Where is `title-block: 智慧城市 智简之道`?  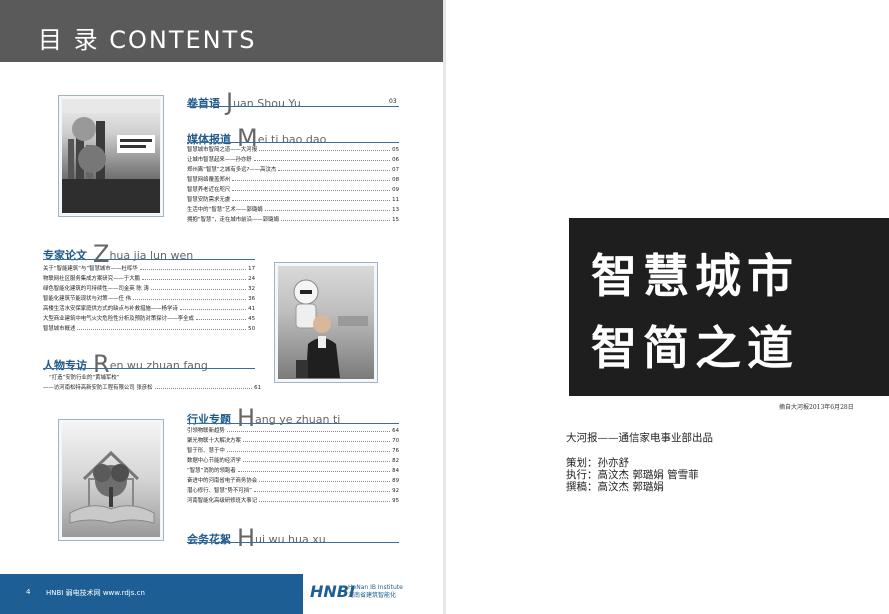 title-block: 智慧城市 智简之道 is located at coordinates (729, 307).